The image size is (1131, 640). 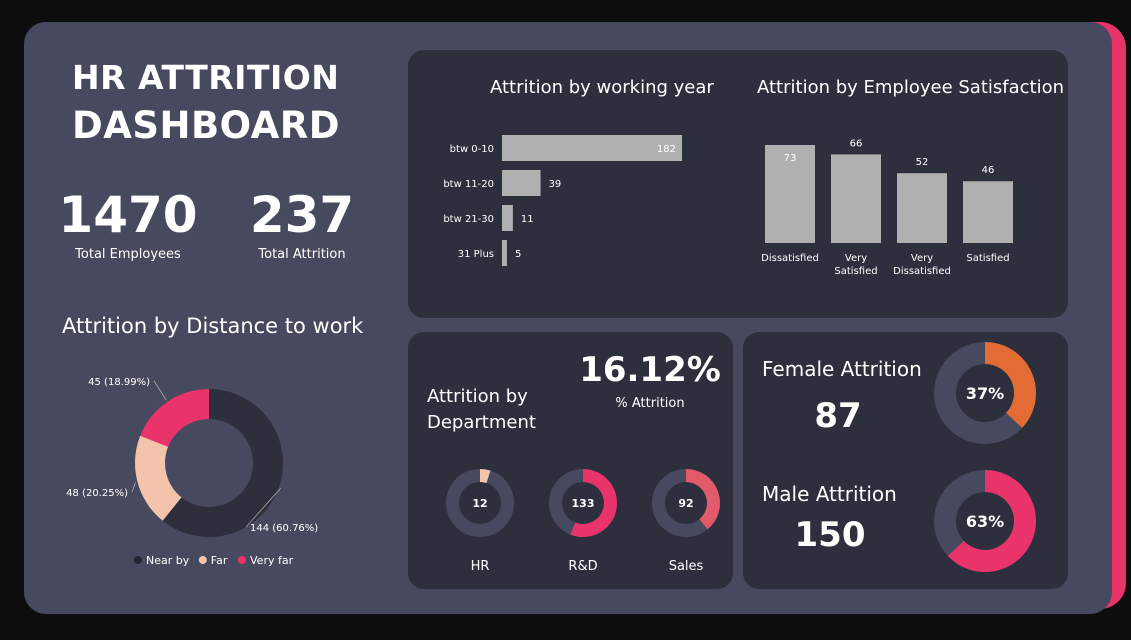 I want to click on year-category-label: btw 11-20, so click(x=468, y=184).